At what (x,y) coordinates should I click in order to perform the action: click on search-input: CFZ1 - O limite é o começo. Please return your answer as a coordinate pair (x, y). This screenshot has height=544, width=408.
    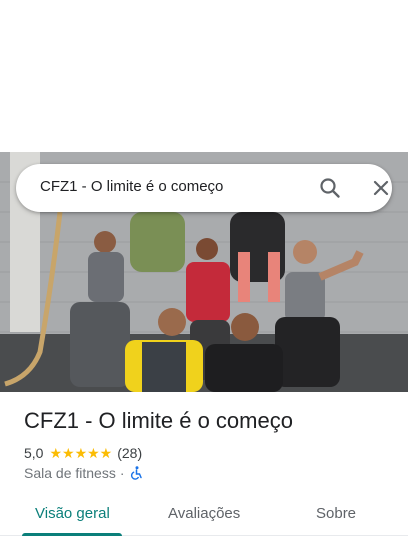
    Looking at the image, I should click on (131, 186).